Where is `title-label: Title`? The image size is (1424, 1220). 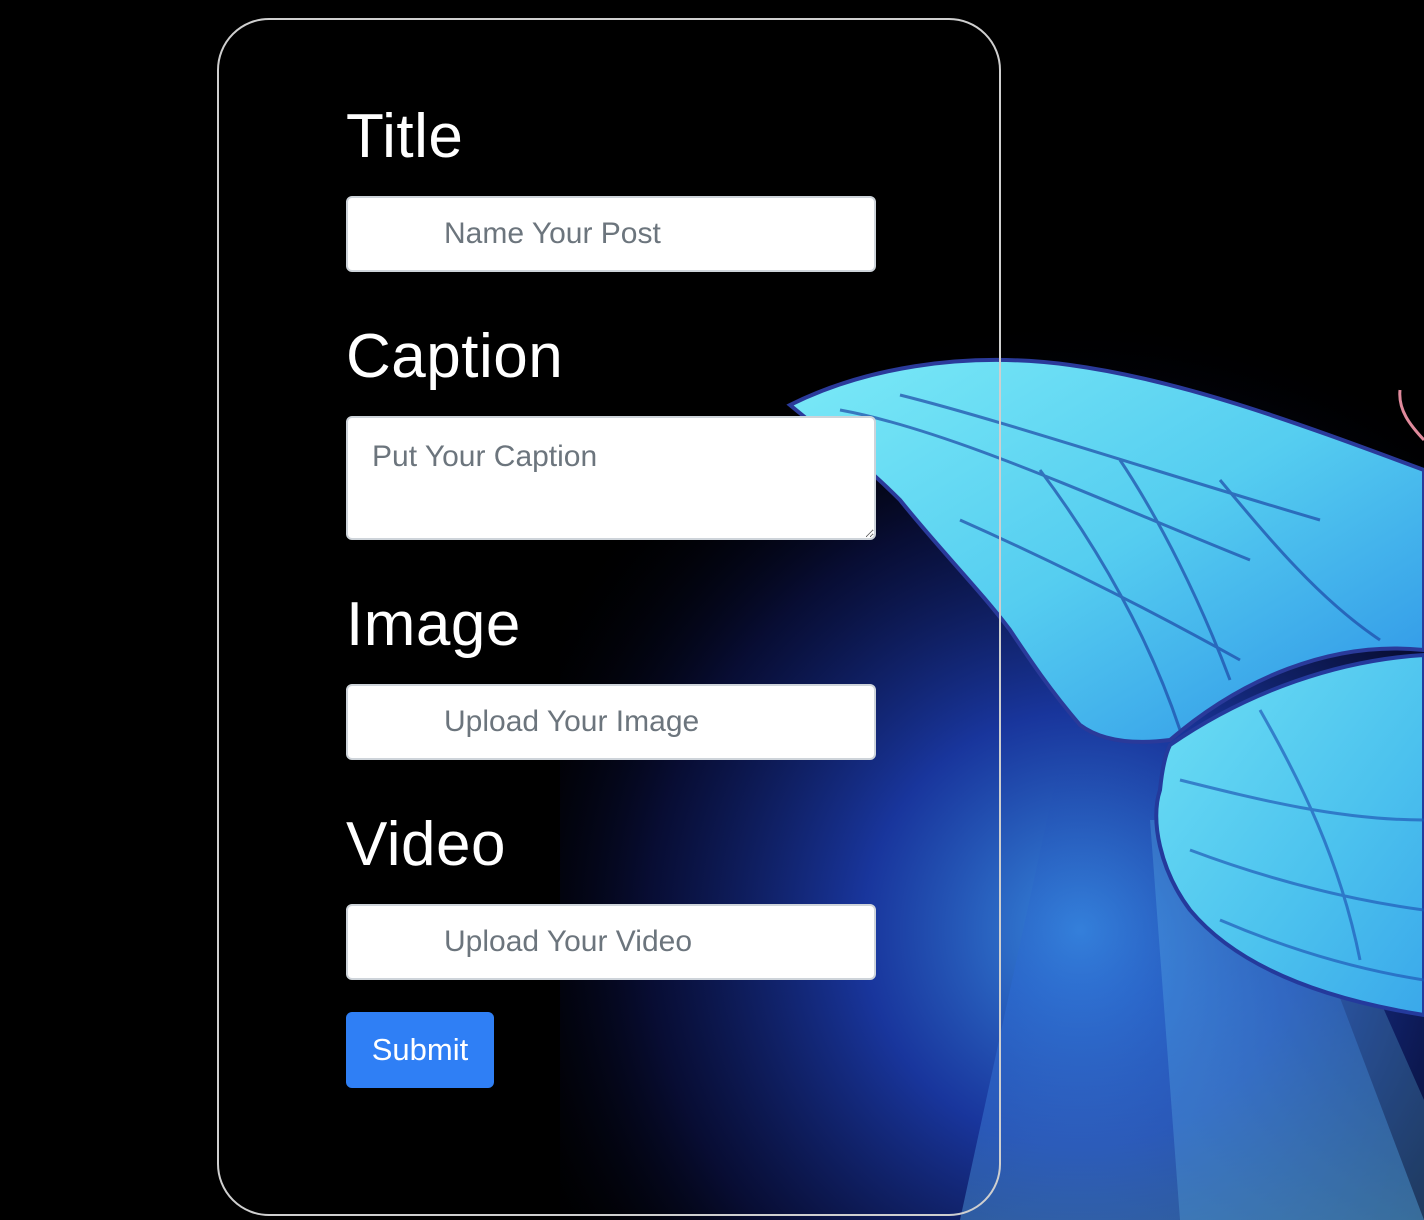 title-label: Title is located at coordinates (405, 136).